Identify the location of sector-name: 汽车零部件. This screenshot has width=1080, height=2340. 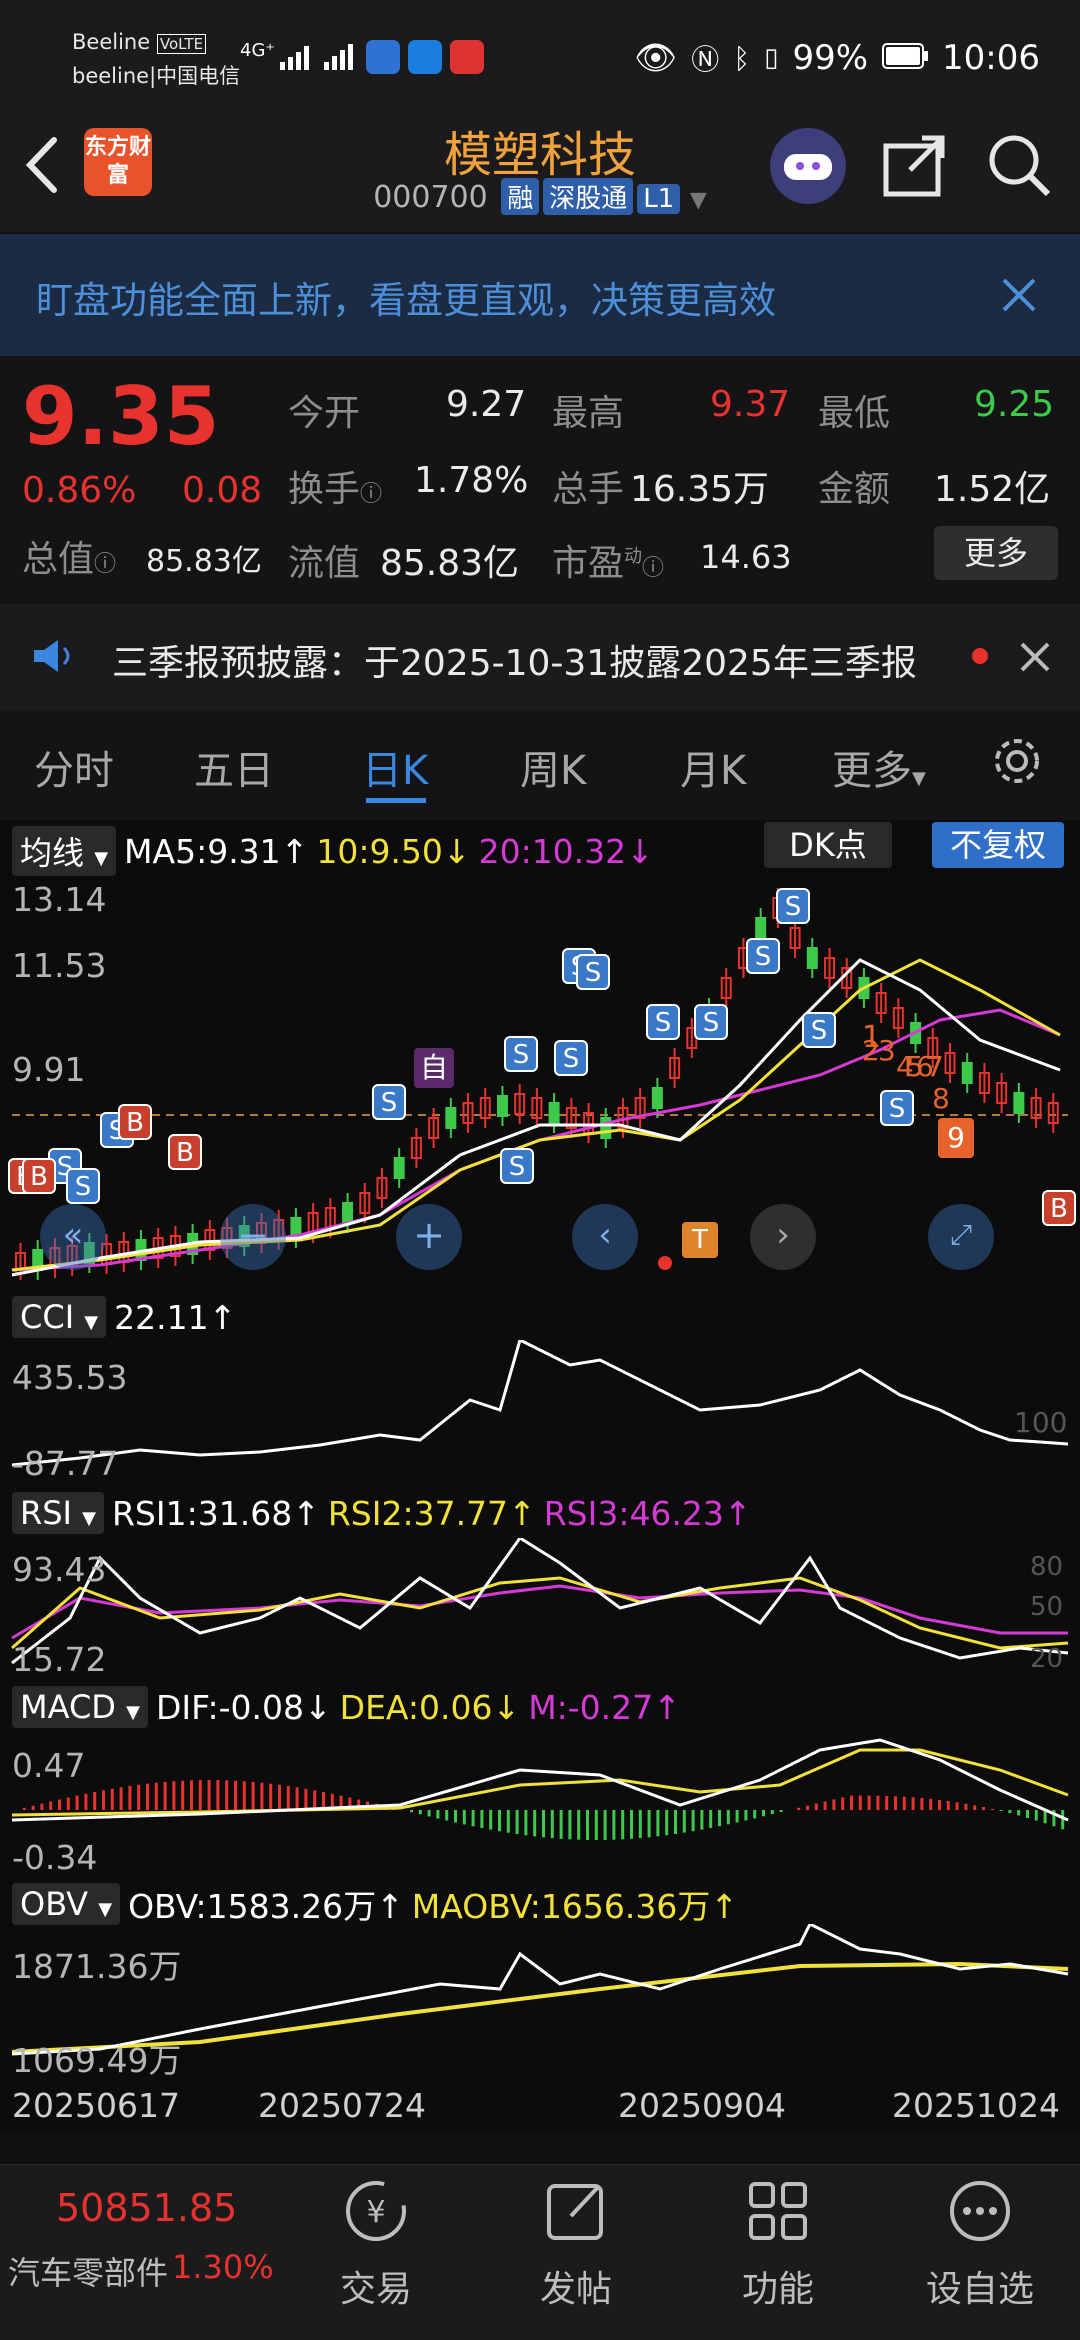
(88, 2271).